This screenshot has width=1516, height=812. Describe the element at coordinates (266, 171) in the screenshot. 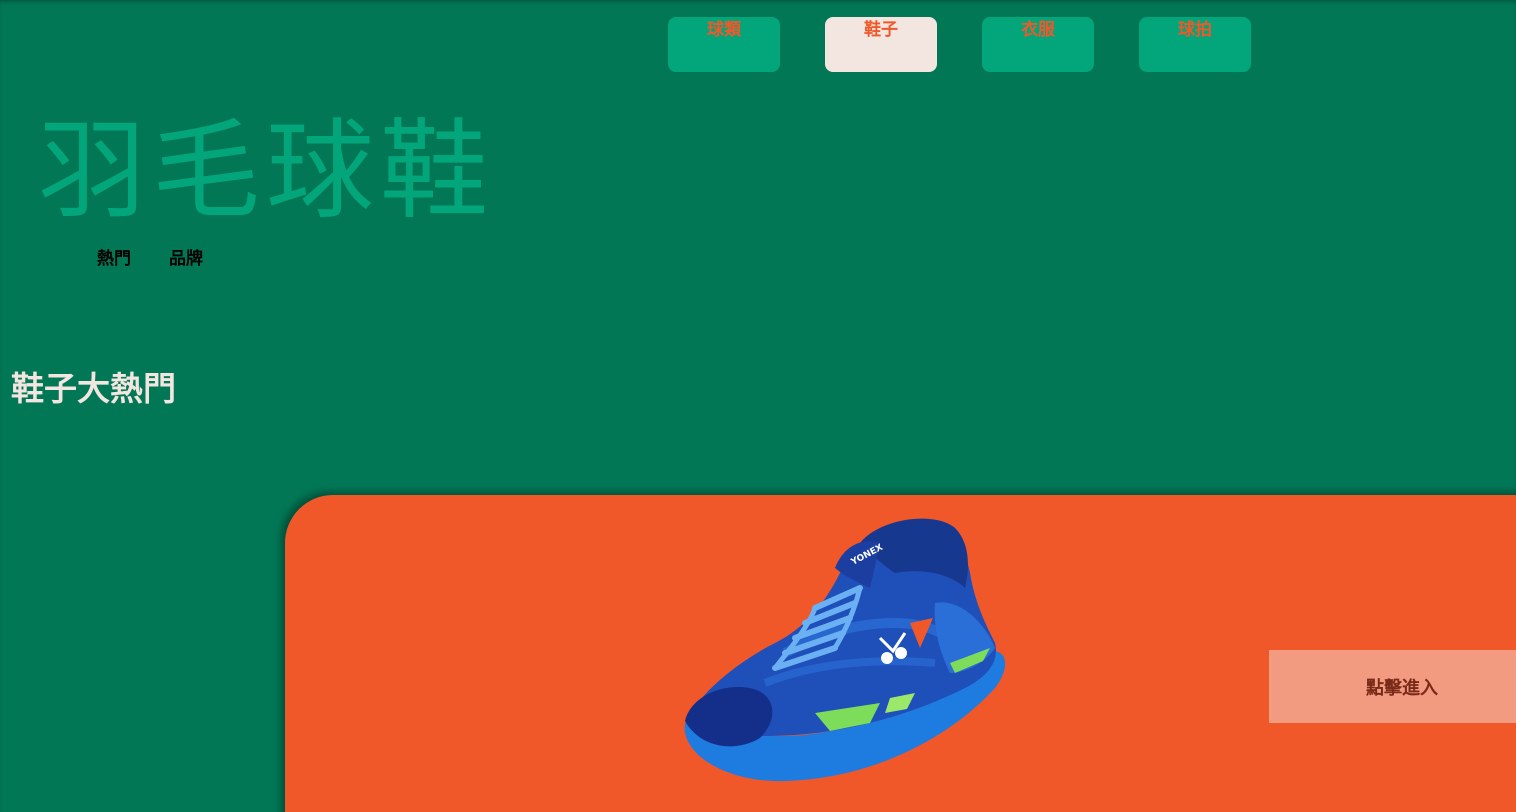

I see `hero-title: 羽毛球鞋` at that location.